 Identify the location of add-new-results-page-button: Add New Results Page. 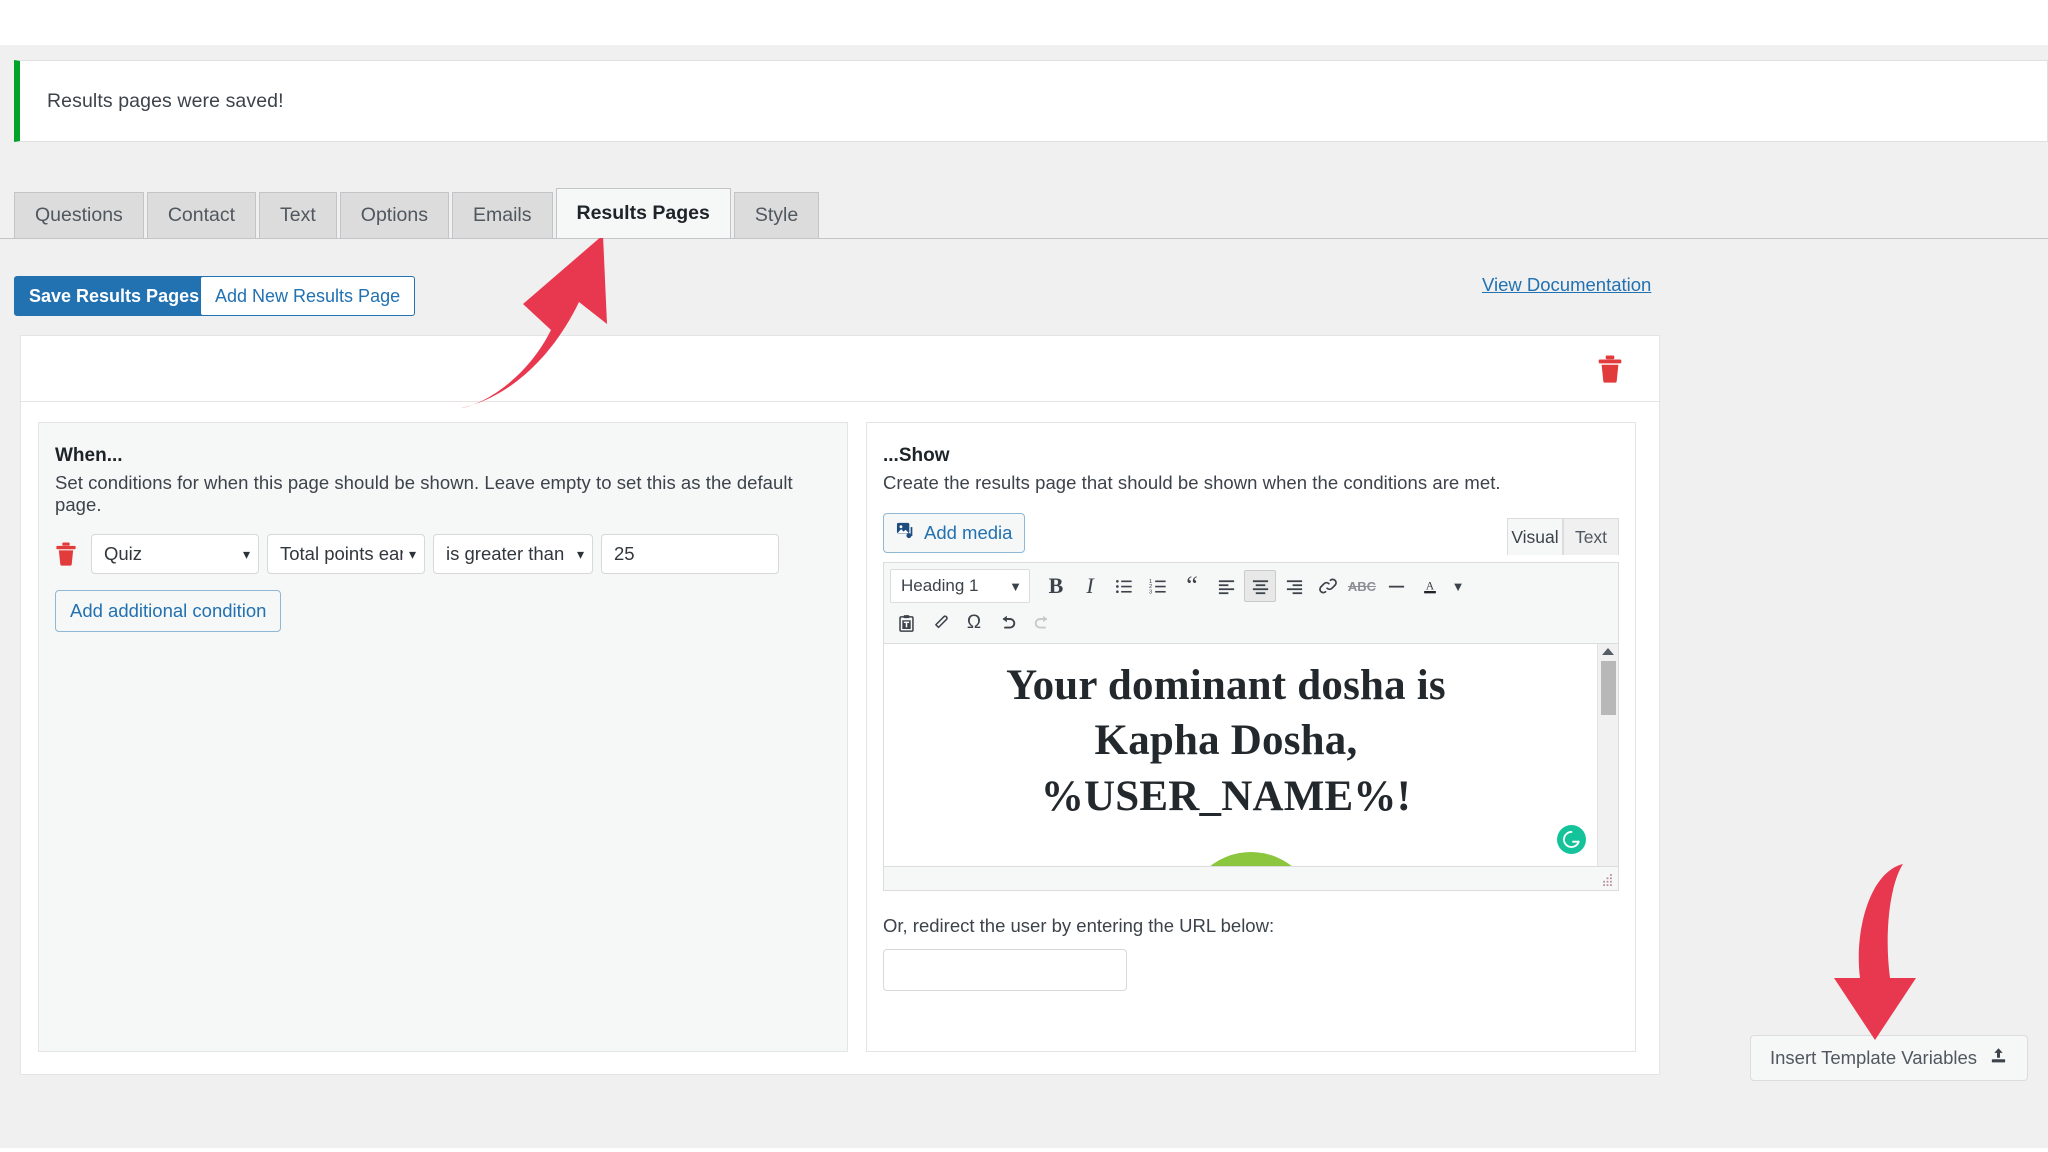
(308, 296).